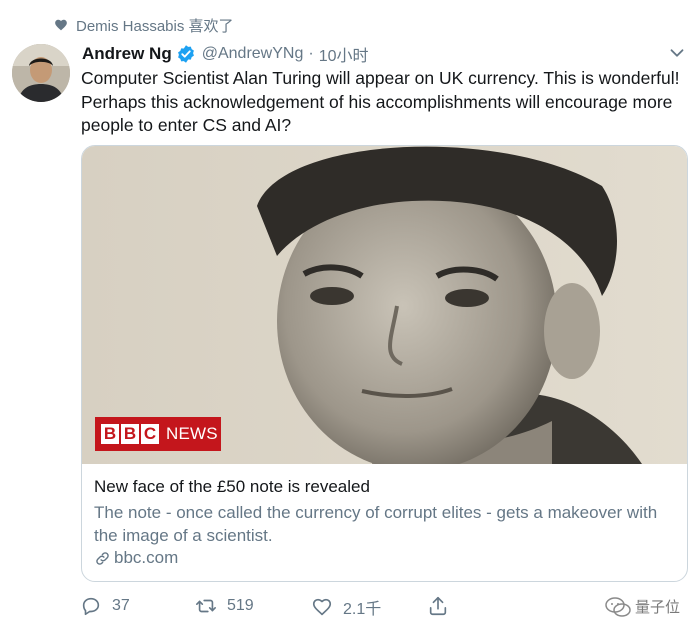 This screenshot has width=700, height=636. What do you see at coordinates (362, 609) in the screenshot?
I see `like-count: 2.1千` at bounding box center [362, 609].